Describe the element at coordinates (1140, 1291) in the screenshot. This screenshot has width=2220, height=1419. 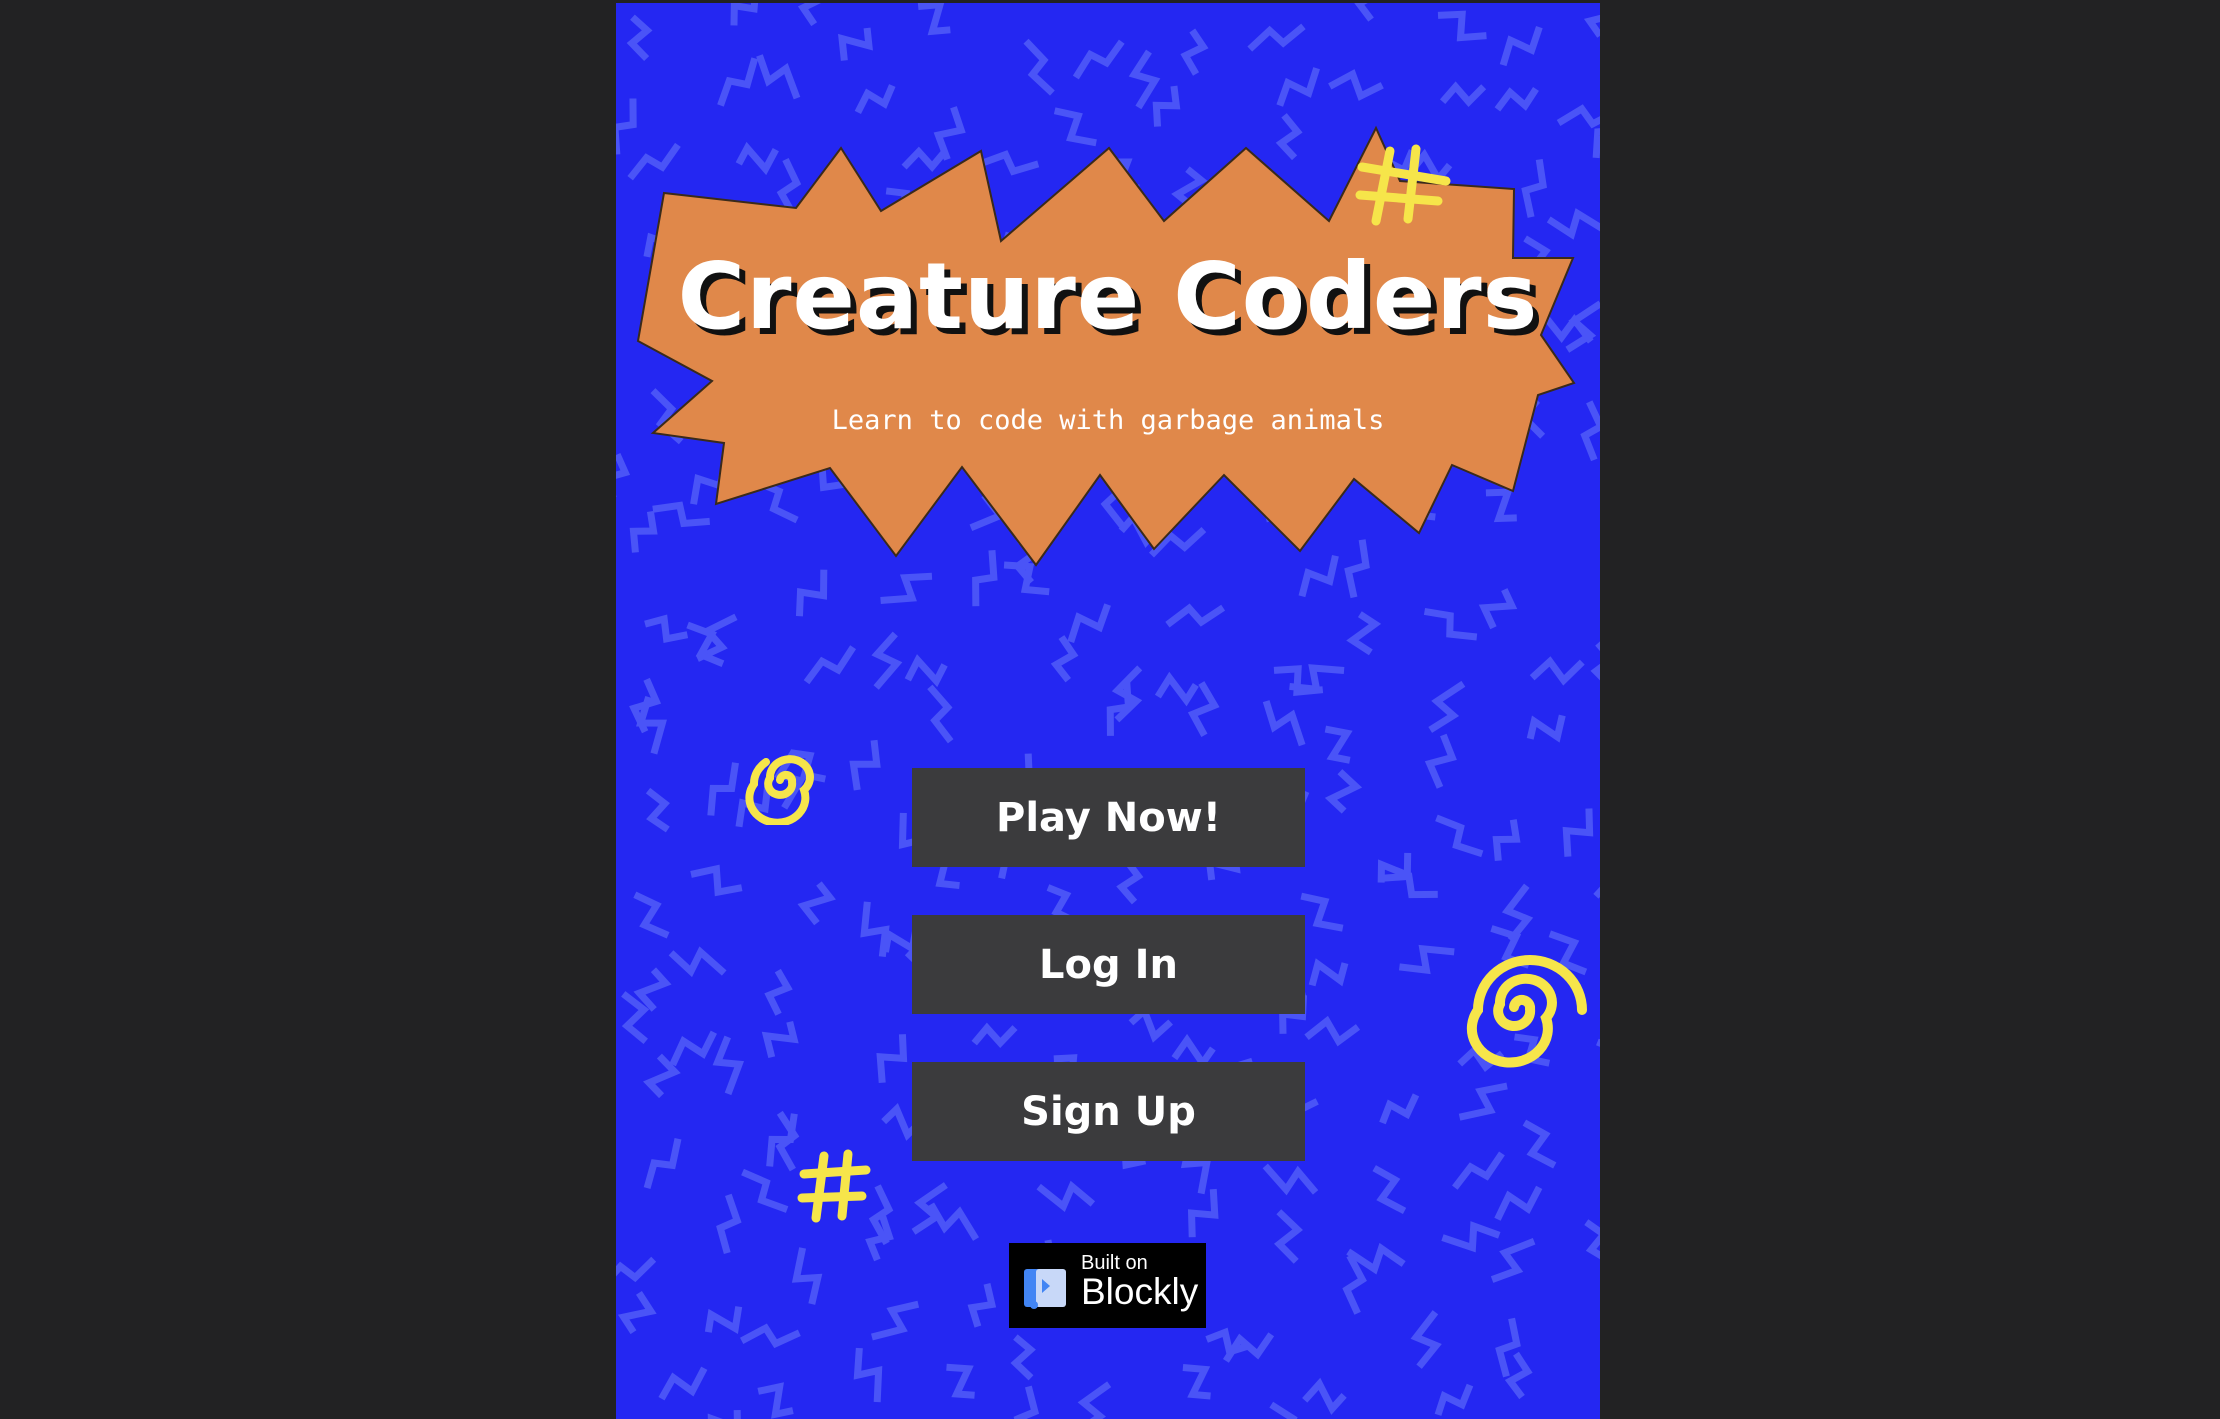
I see `badge-blockly-text: Blockly` at that location.